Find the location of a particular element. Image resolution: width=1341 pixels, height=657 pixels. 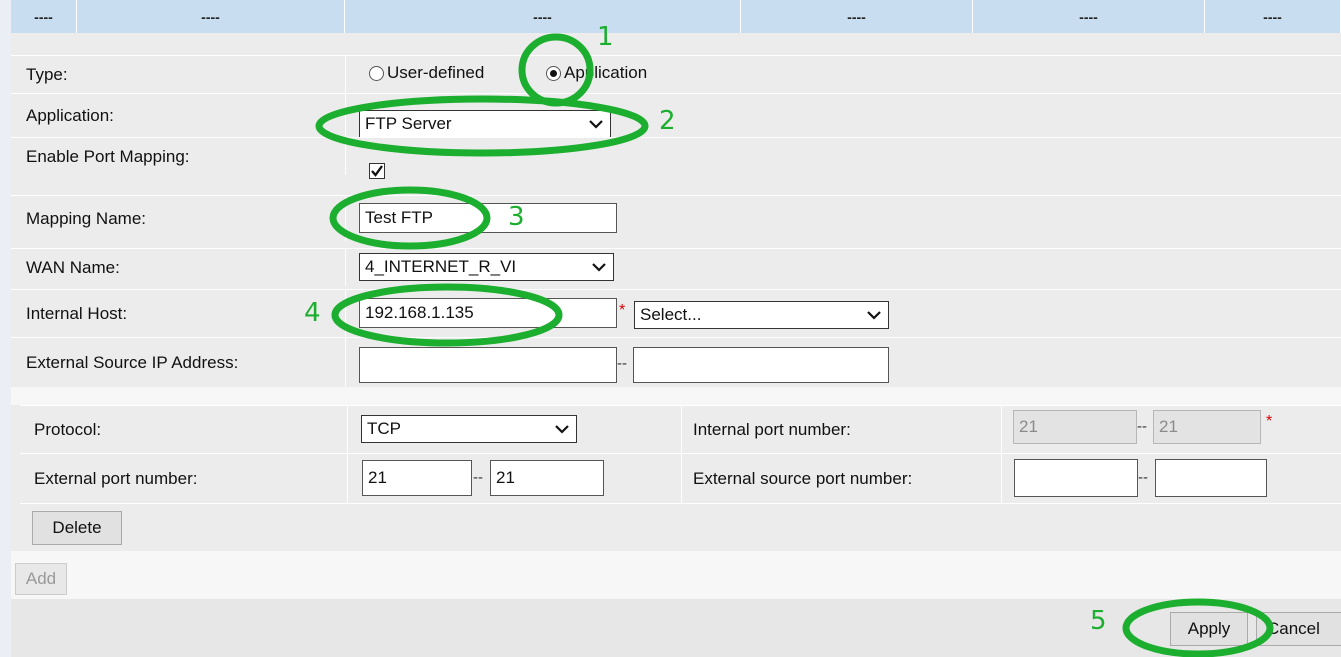

application-label: Application: is located at coordinates (70, 115).